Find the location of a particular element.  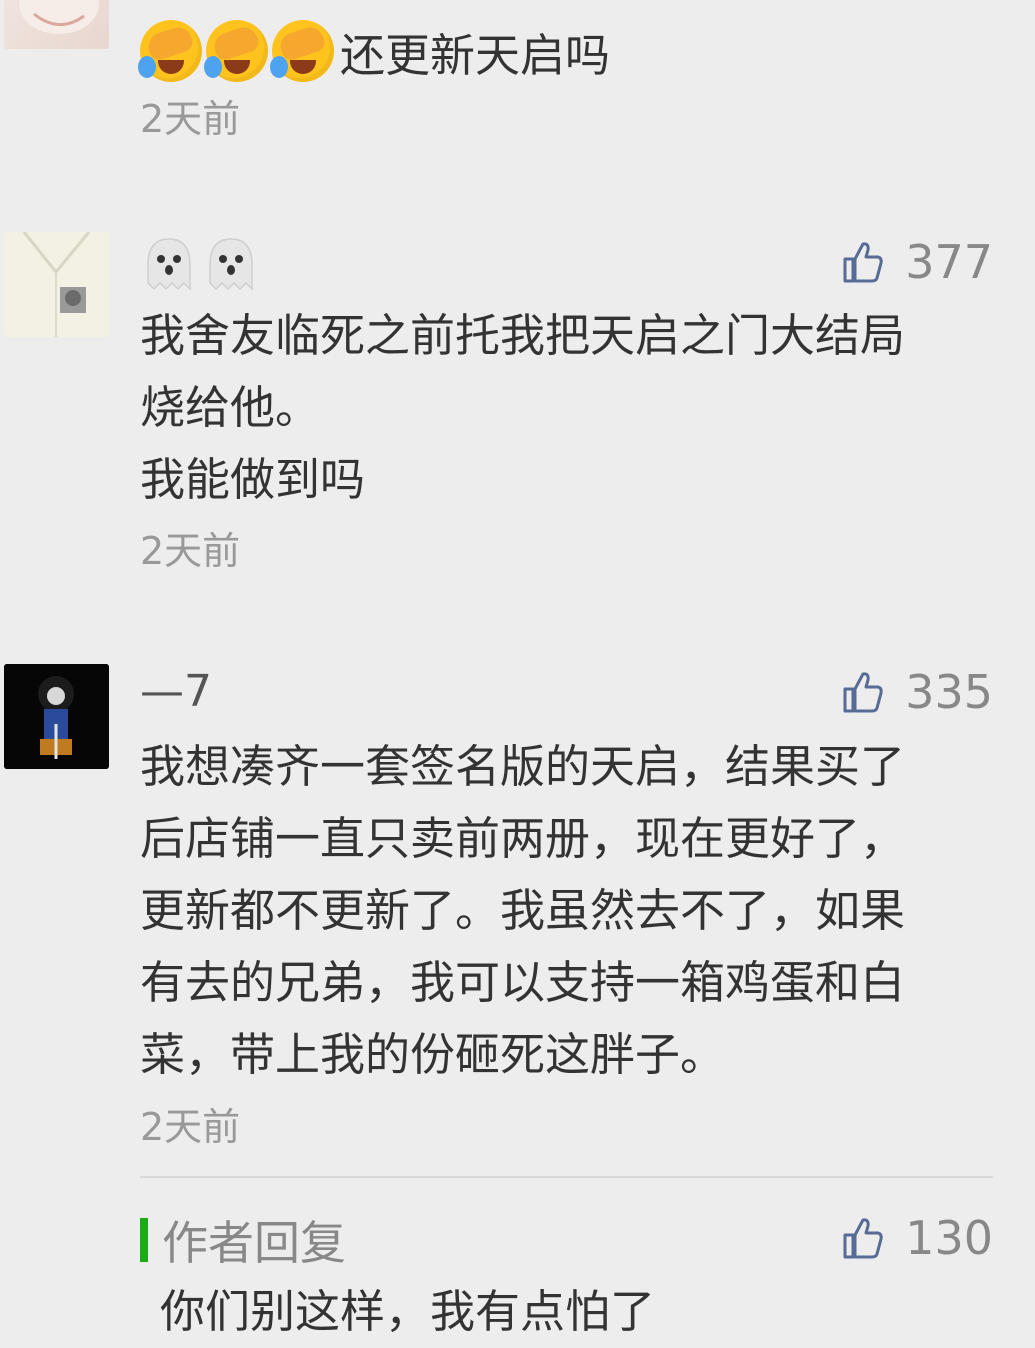

like-button: 130 is located at coordinates (918, 1238).